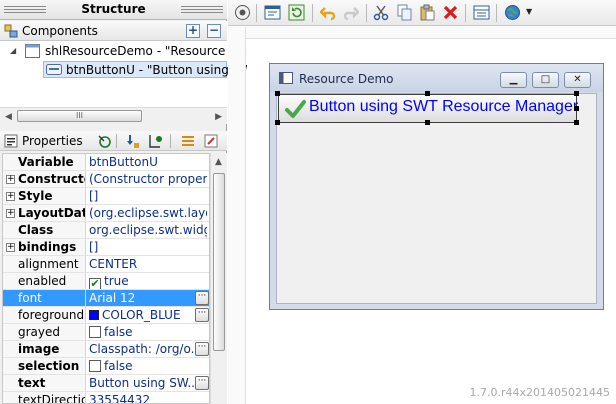  What do you see at coordinates (219, 262) in the screenshot?
I see `scroll-thumb` at bounding box center [219, 262].